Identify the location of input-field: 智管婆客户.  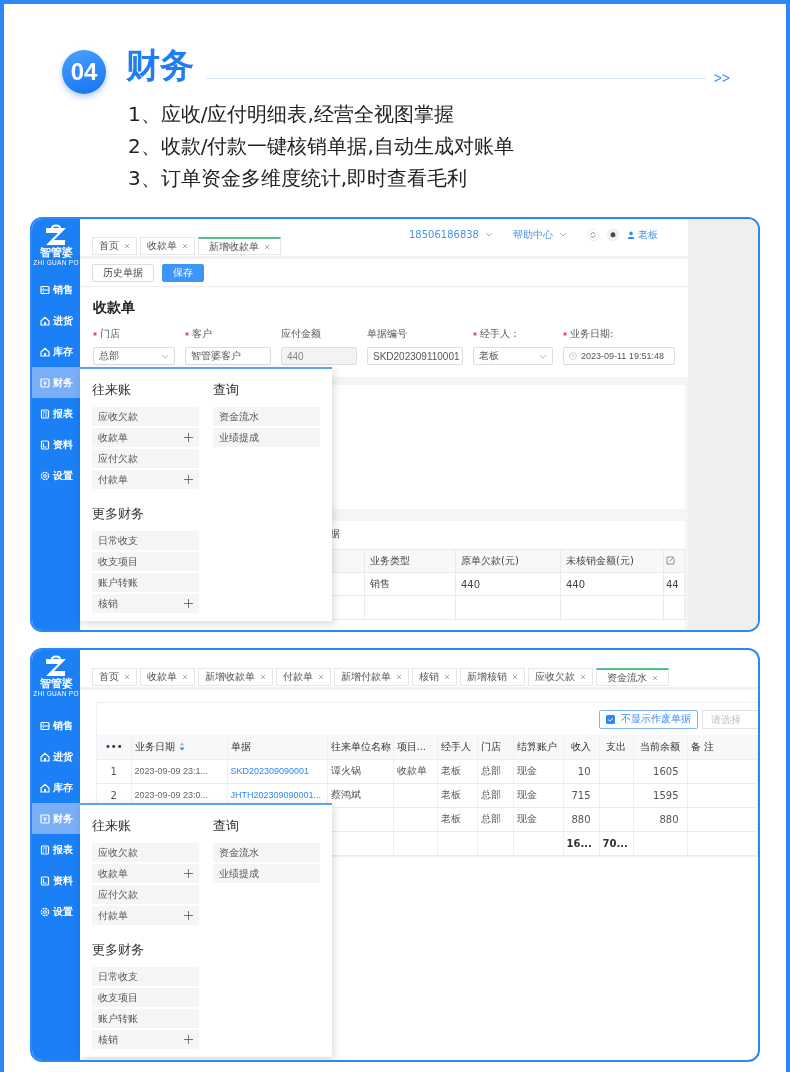
(228, 356).